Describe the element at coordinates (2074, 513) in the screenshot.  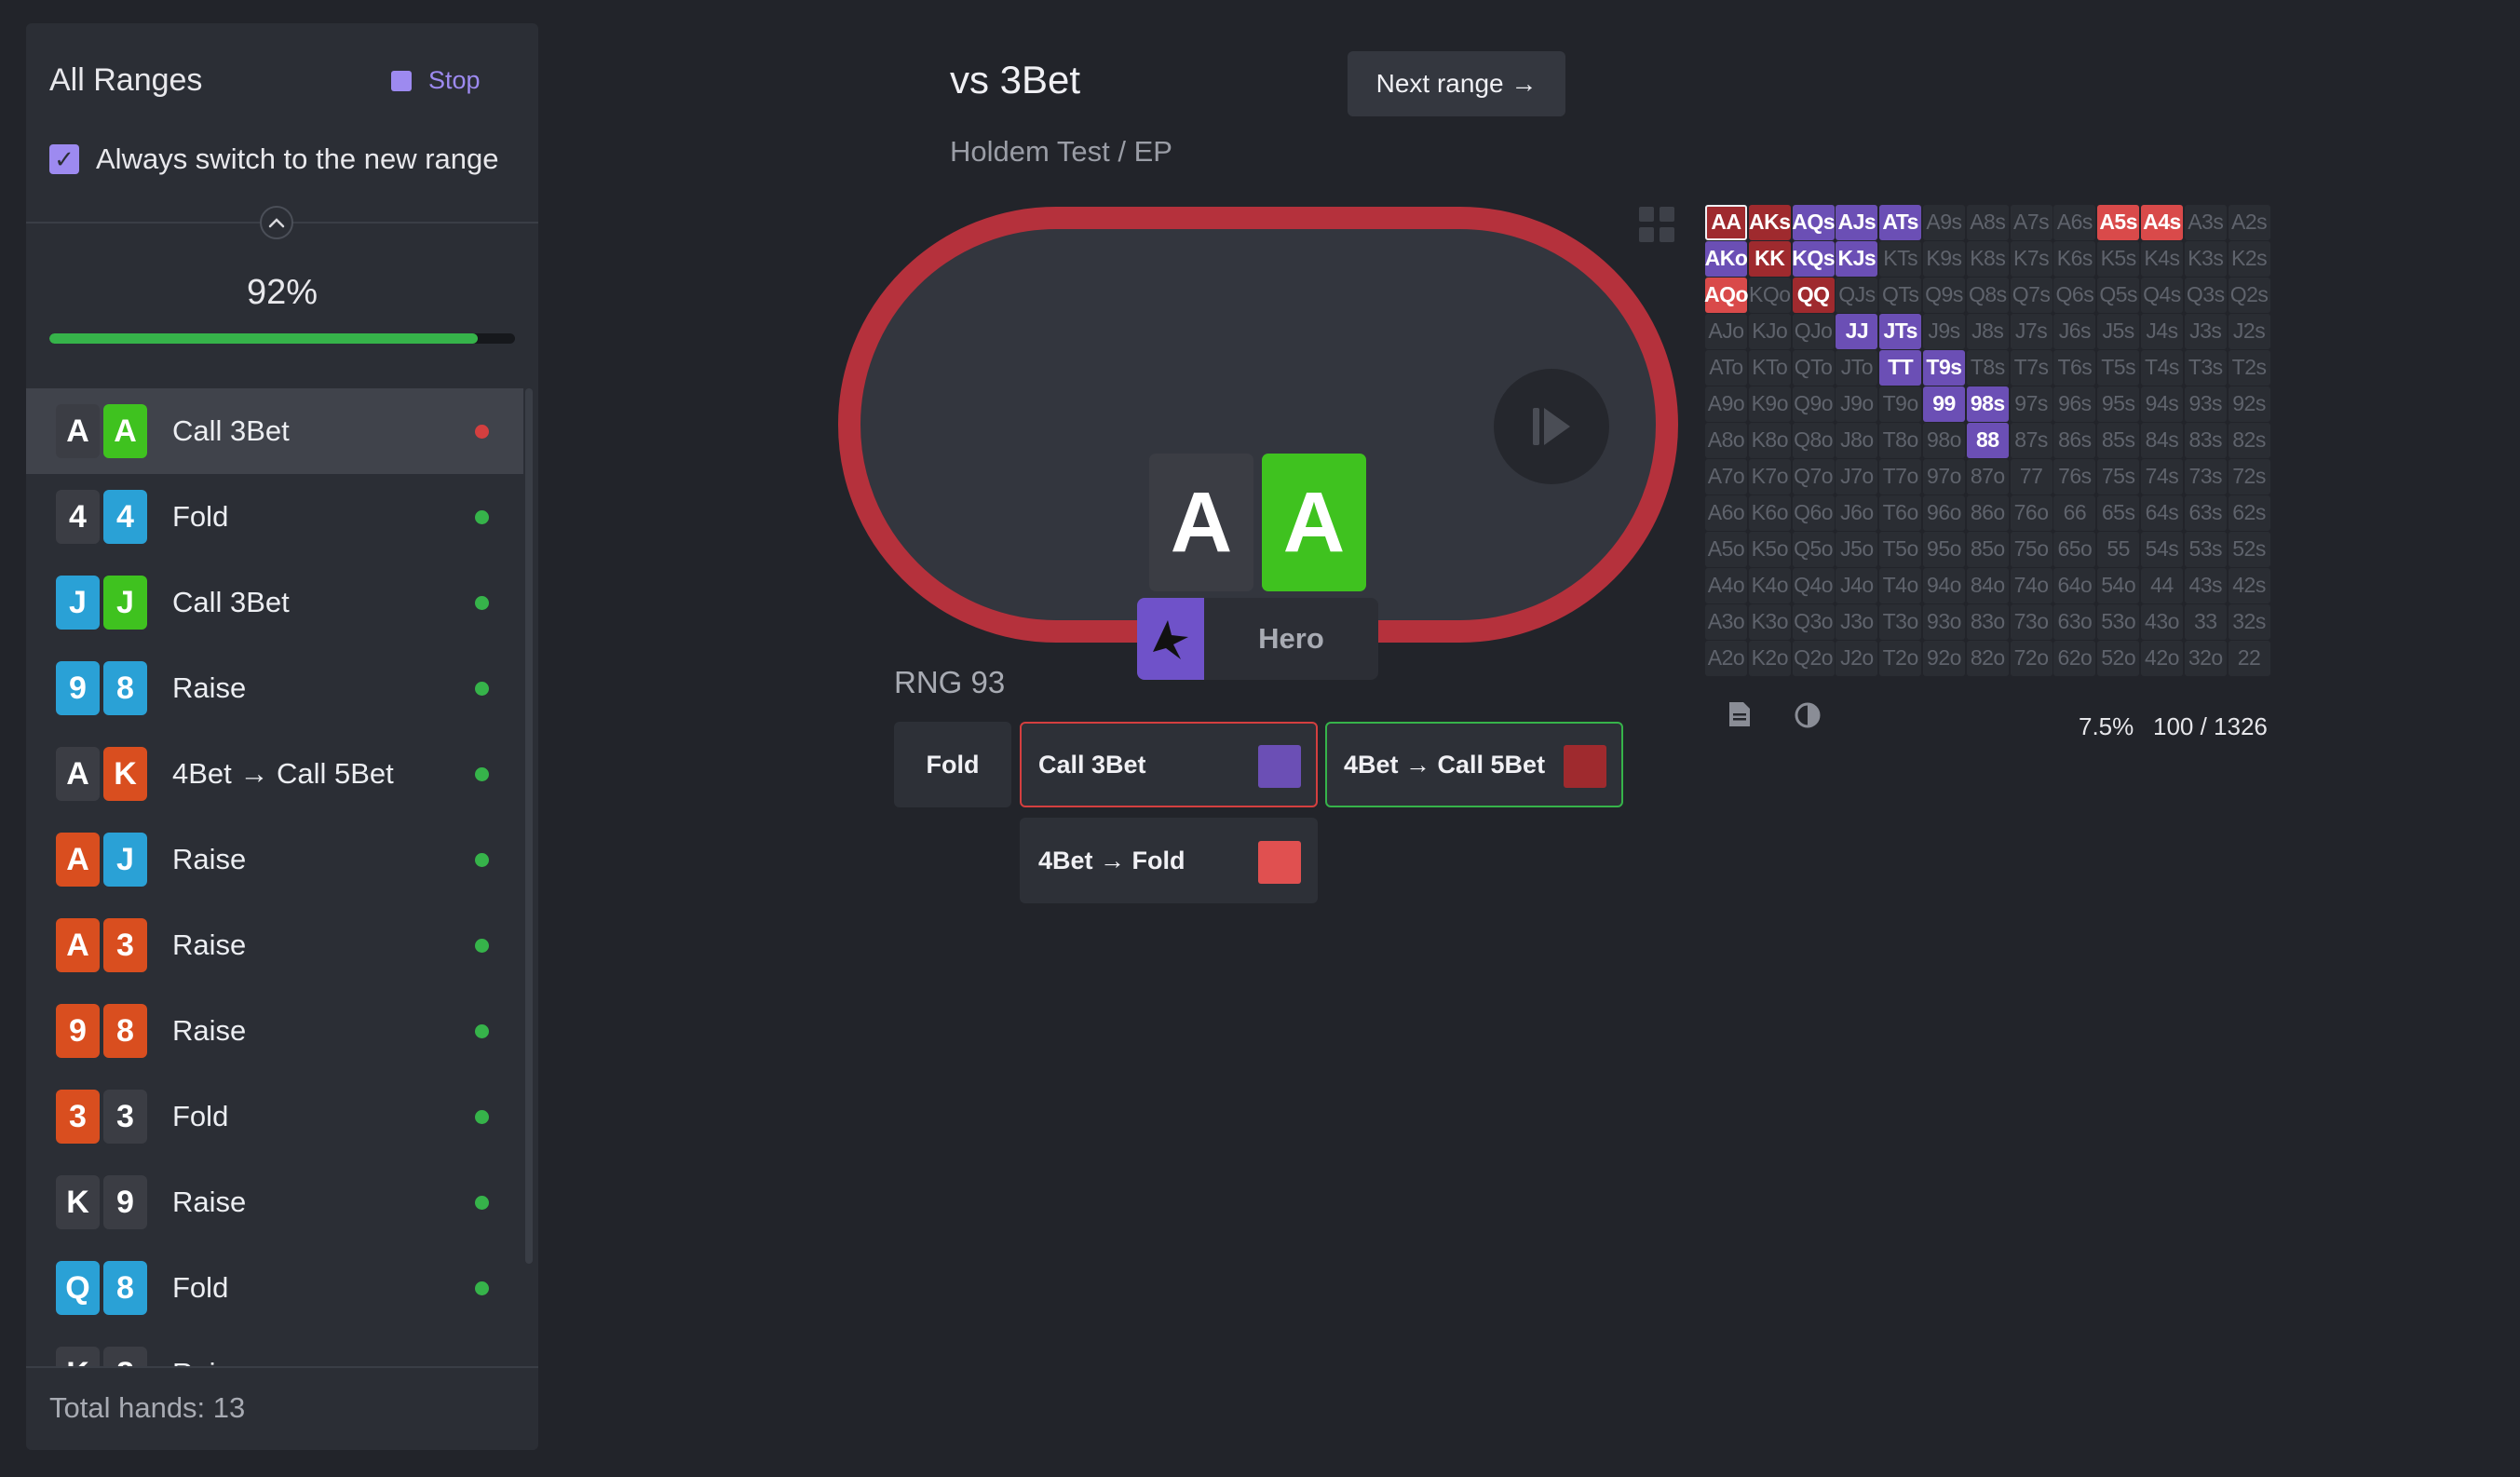
I see `matrix-cell-66: 66` at that location.